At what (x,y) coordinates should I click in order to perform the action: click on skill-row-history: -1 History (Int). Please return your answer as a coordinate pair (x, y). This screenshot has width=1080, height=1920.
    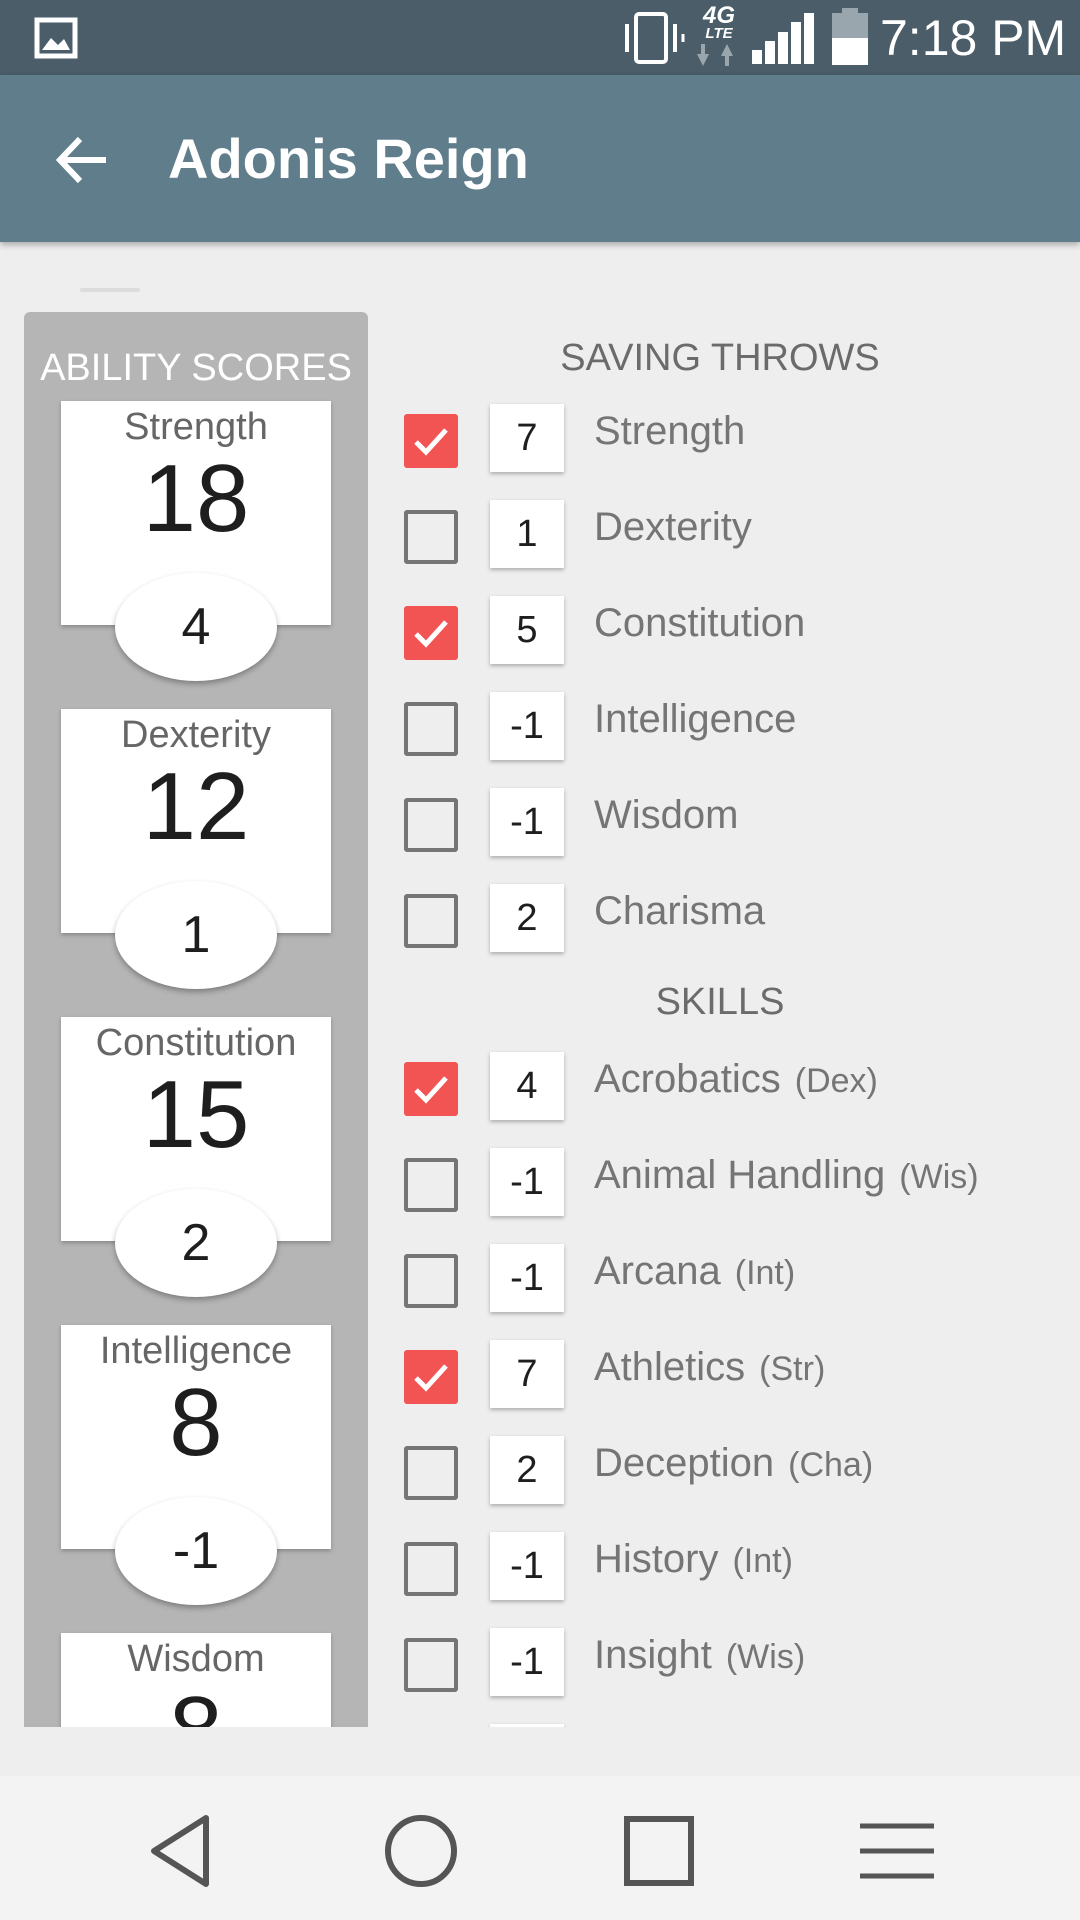
    Looking at the image, I should click on (742, 1570).